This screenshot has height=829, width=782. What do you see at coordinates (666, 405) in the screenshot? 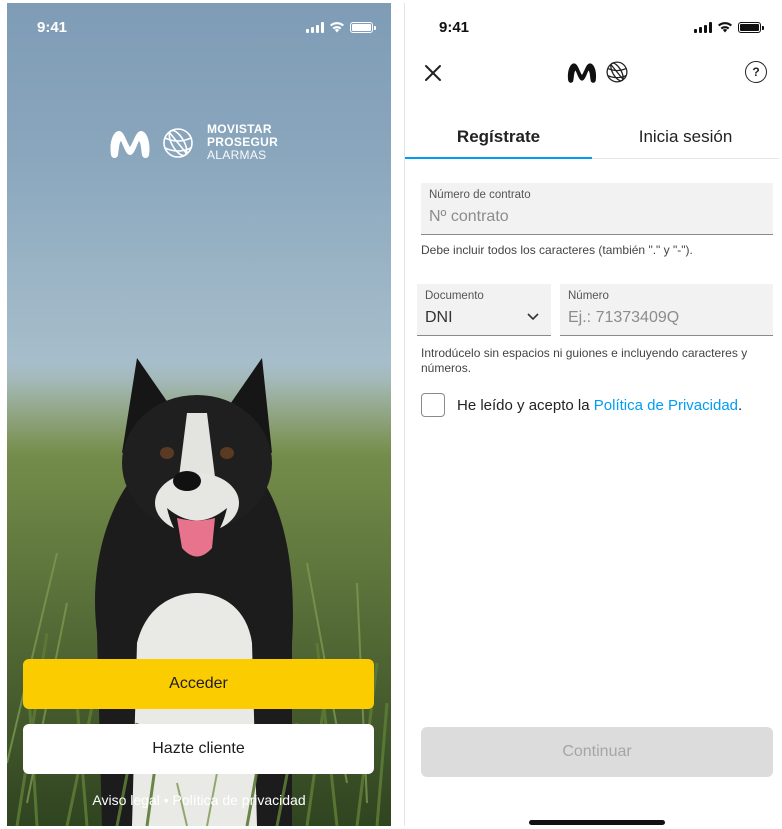
I see `privacy-policy-link: Política de Privacidad` at bounding box center [666, 405].